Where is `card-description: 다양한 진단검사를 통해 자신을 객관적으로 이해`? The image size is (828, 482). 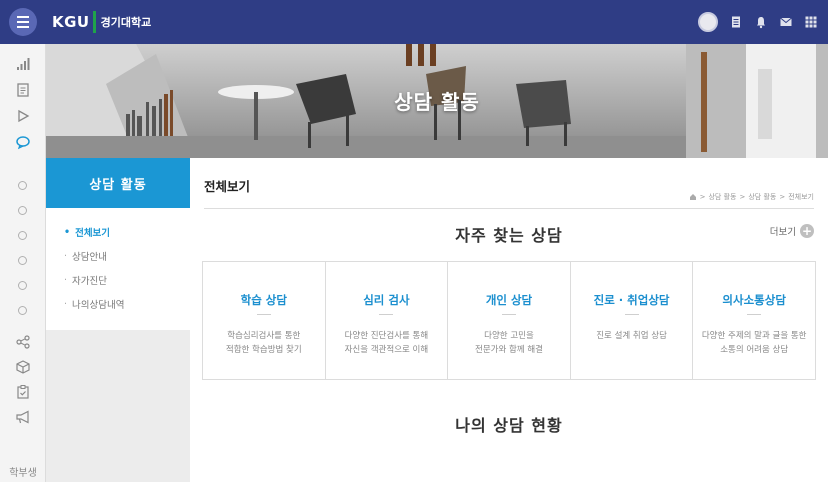
card-description: 다양한 진단검사를 통해 자신을 객관적으로 이해 is located at coordinates (386, 343).